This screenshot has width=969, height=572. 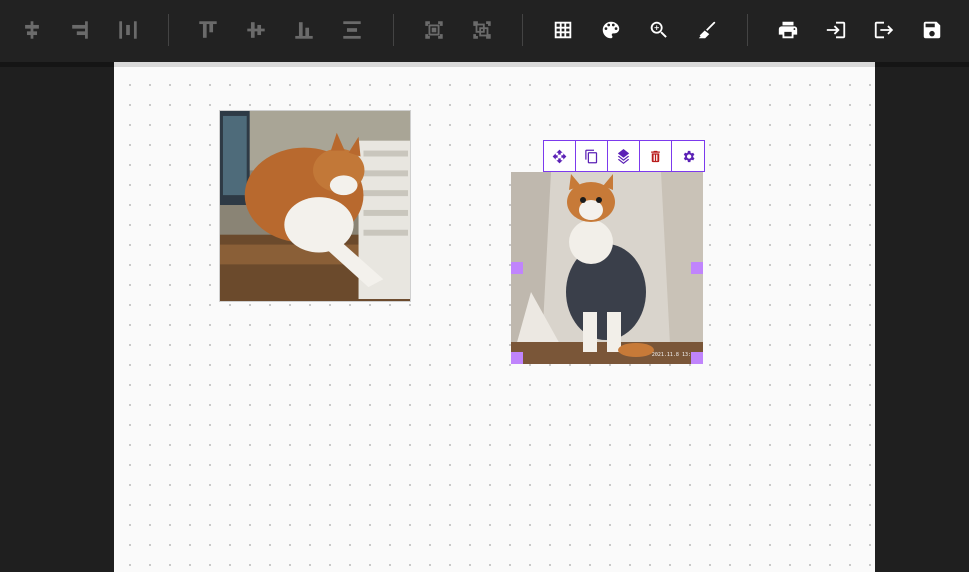 What do you see at coordinates (656, 156) in the screenshot?
I see `delete-icon` at bounding box center [656, 156].